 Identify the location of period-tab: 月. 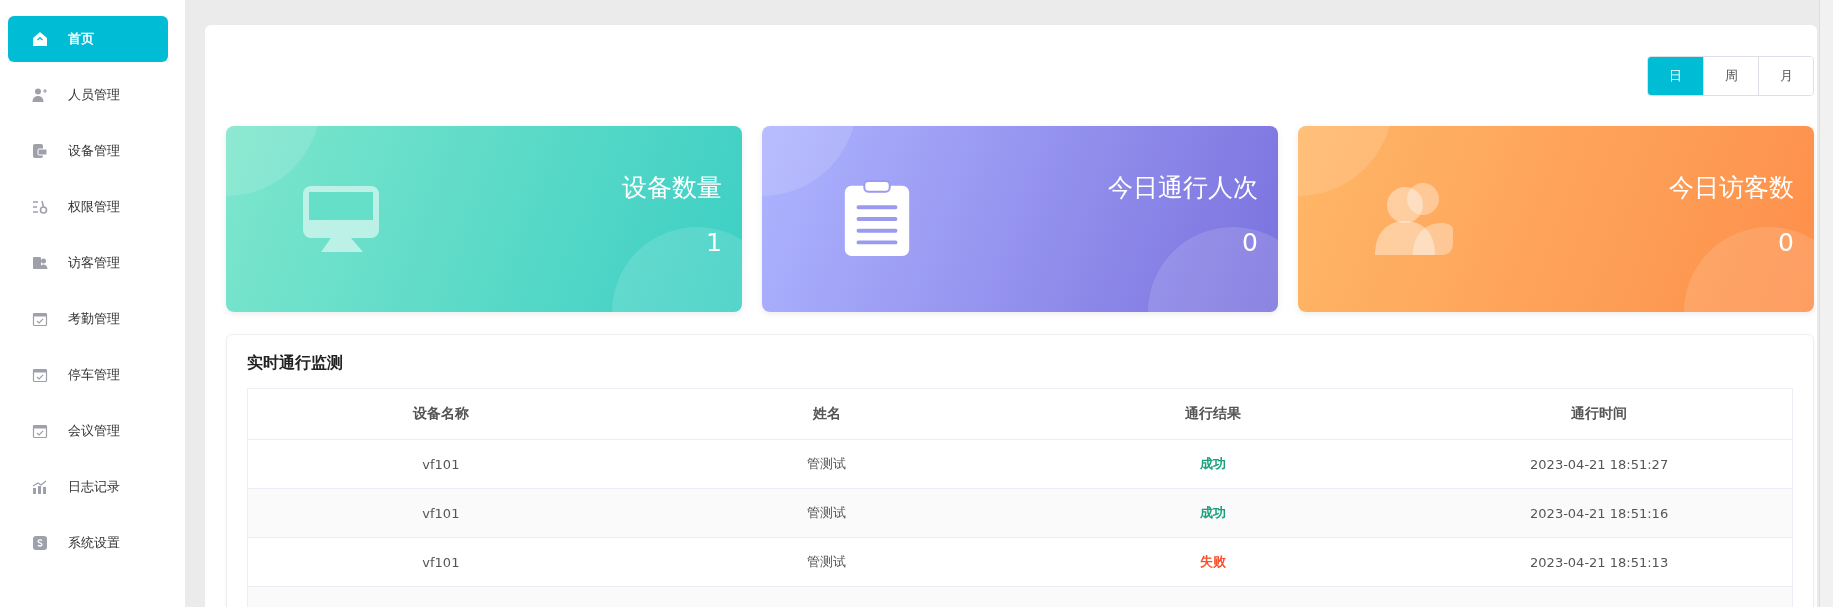
(1785, 76).